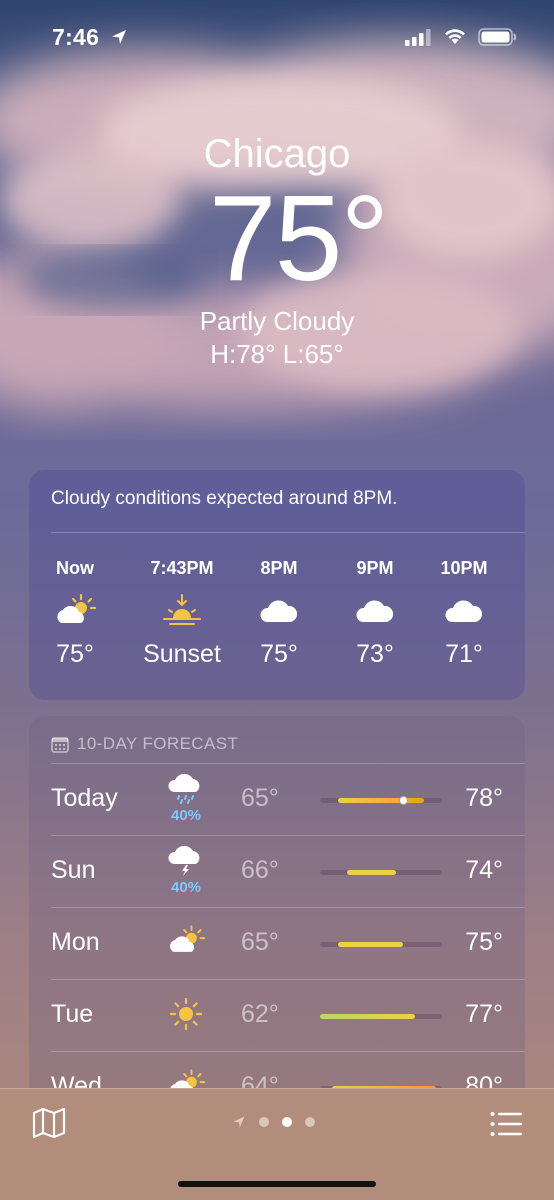  What do you see at coordinates (239, 1122) in the screenshot?
I see `current-location-icon` at bounding box center [239, 1122].